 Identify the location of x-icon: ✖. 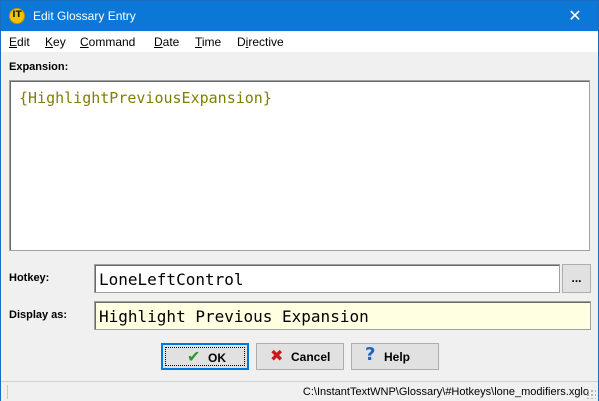
(277, 355).